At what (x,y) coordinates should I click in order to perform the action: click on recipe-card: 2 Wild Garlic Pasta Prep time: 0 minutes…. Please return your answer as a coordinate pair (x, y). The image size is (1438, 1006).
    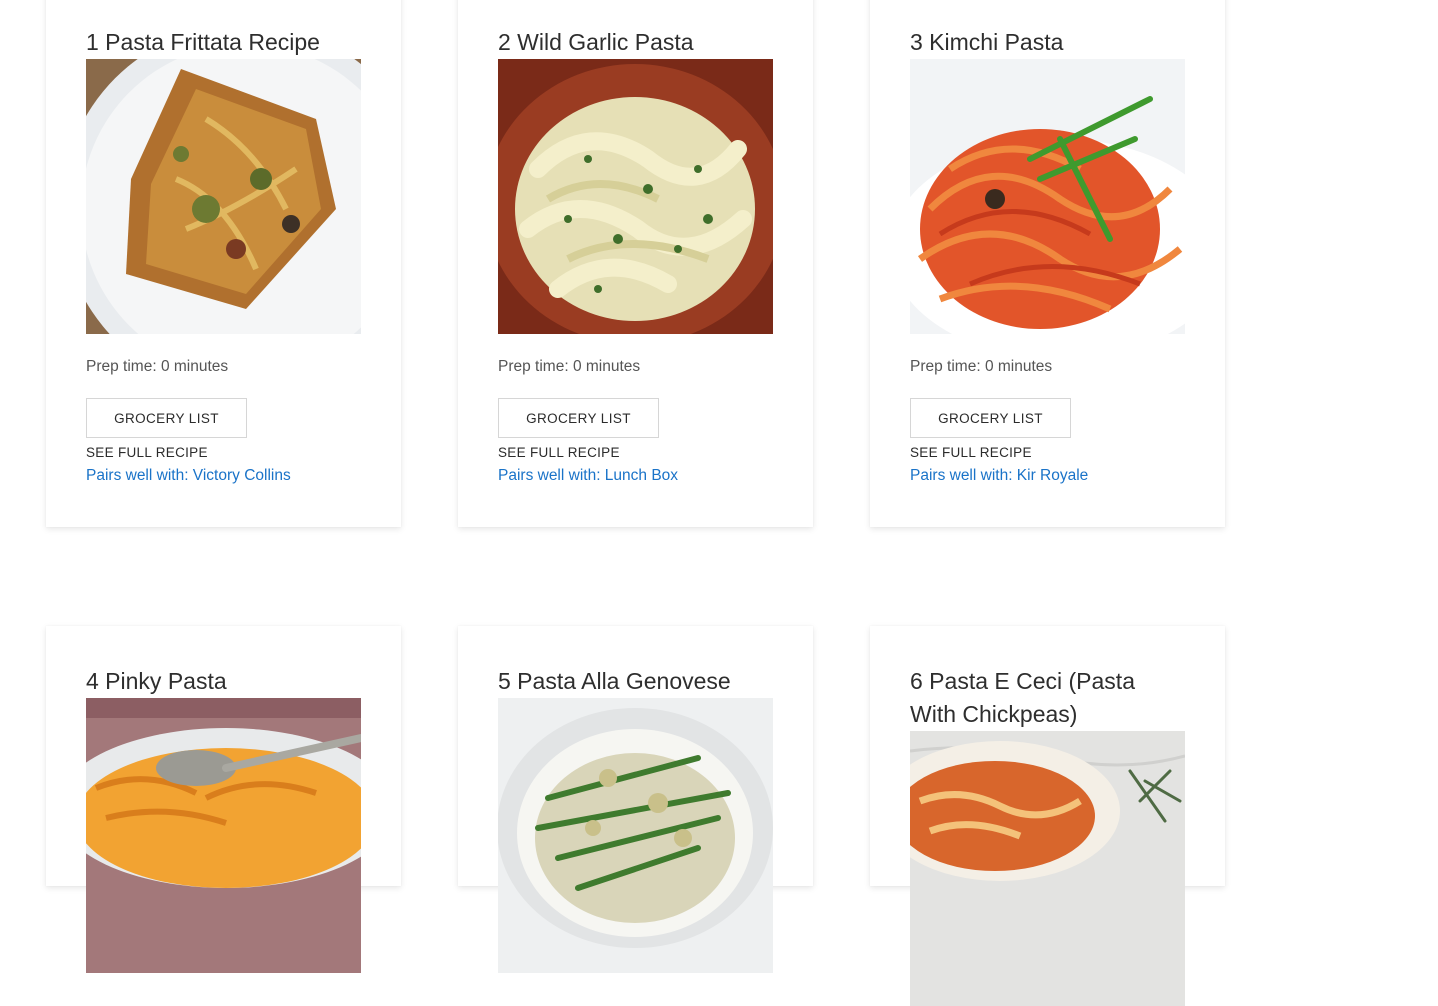
    Looking at the image, I should click on (635, 263).